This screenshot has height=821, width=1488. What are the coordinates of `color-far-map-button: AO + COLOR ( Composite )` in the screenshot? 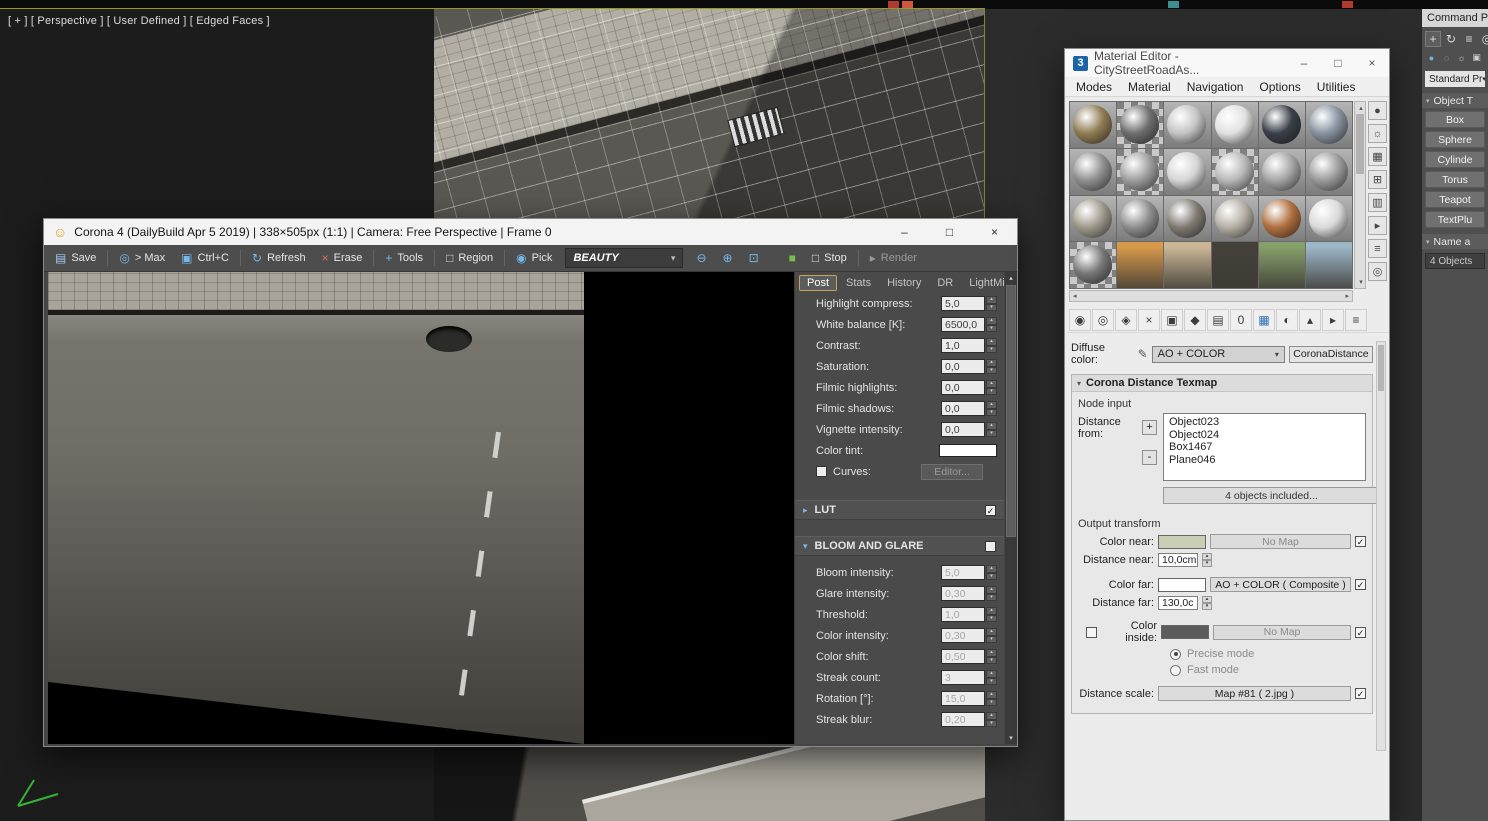 It's located at (1280, 584).